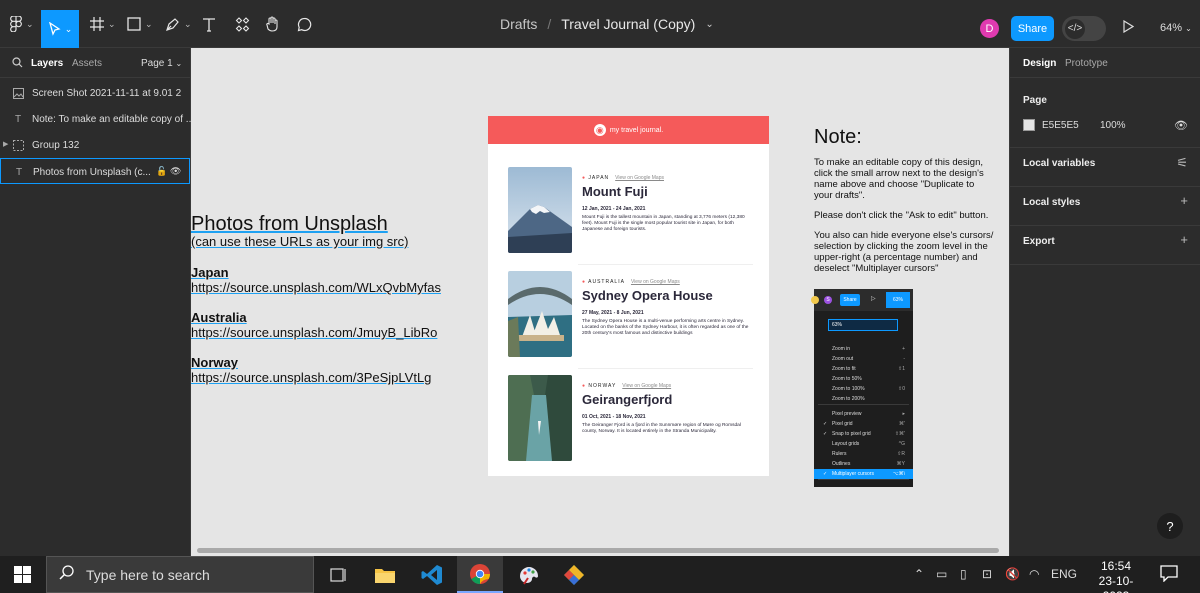 The height and width of the screenshot is (593, 1200). What do you see at coordinates (602, 386) in the screenshot?
I see `entry-country: NORWAY` at bounding box center [602, 386].